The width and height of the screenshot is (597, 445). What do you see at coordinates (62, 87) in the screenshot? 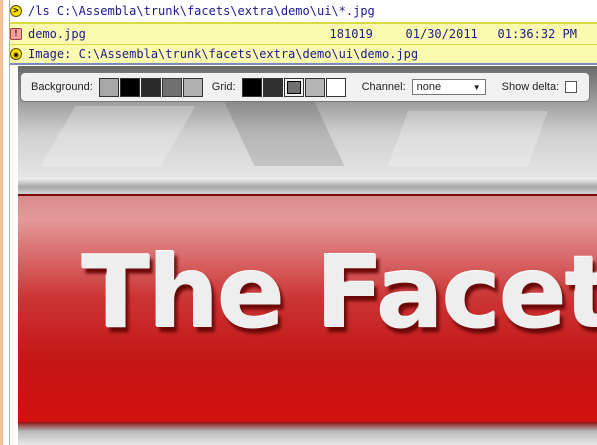
I see `background-label: Background:` at bounding box center [62, 87].